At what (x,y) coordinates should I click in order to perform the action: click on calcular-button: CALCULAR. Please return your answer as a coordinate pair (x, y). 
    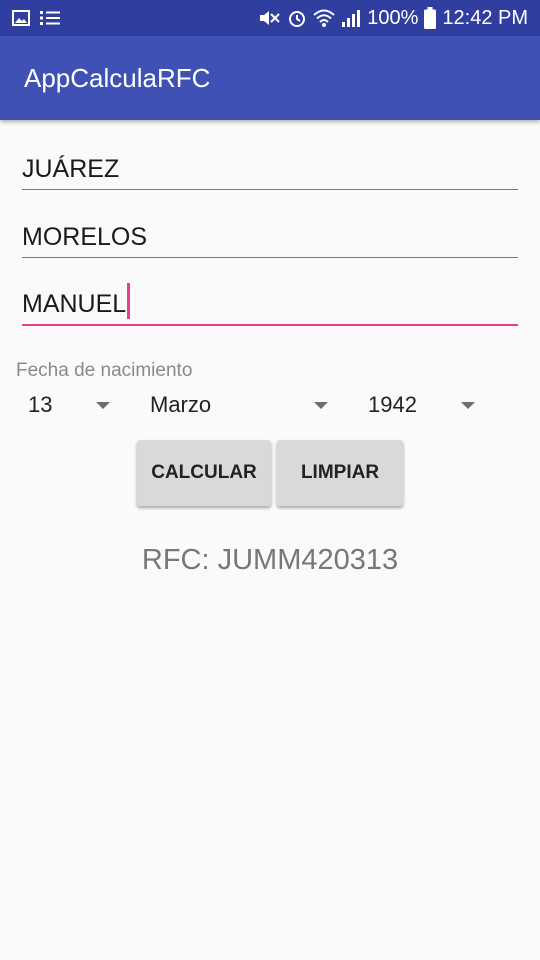
    Looking at the image, I should click on (204, 473).